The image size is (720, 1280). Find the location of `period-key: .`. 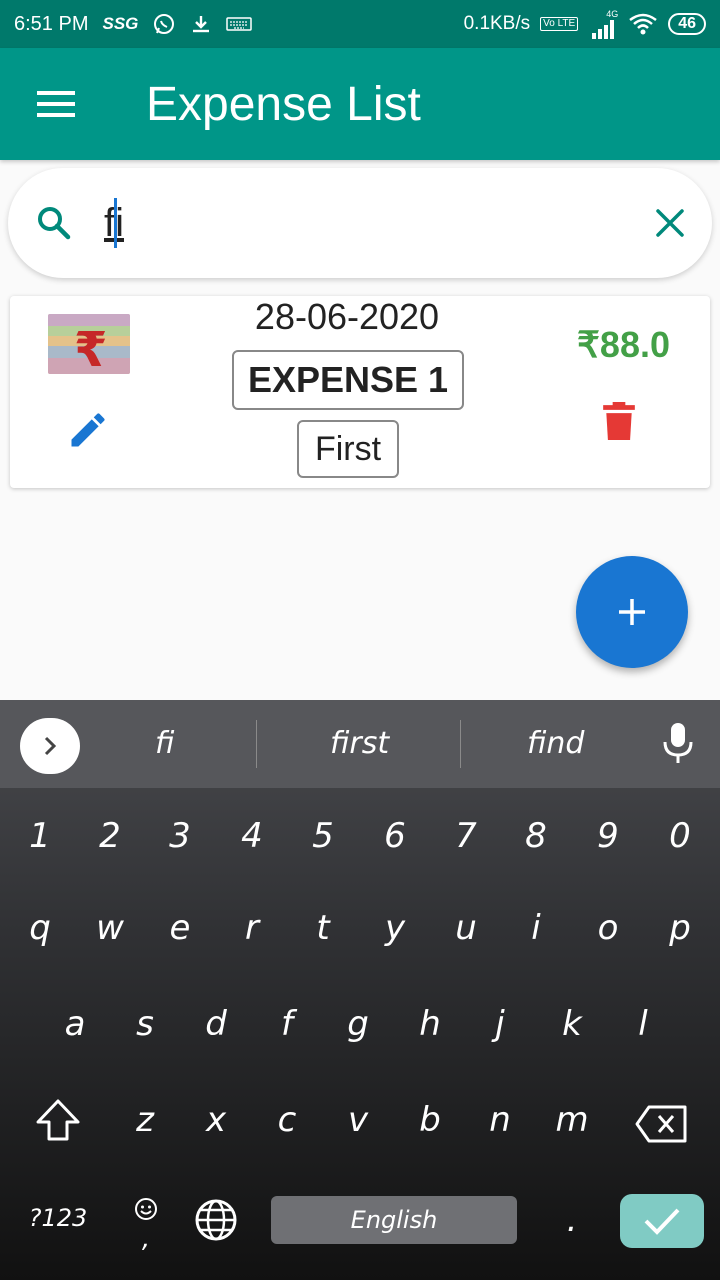

period-key: . is located at coordinates (572, 1220).